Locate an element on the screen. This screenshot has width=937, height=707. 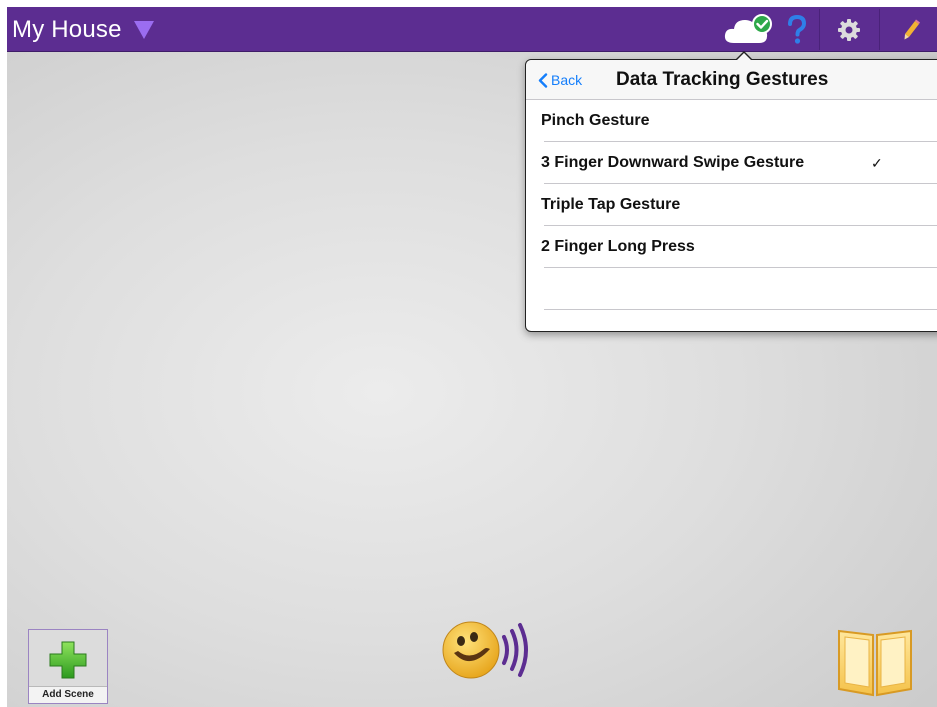
help-icon is located at coordinates (797, 29).